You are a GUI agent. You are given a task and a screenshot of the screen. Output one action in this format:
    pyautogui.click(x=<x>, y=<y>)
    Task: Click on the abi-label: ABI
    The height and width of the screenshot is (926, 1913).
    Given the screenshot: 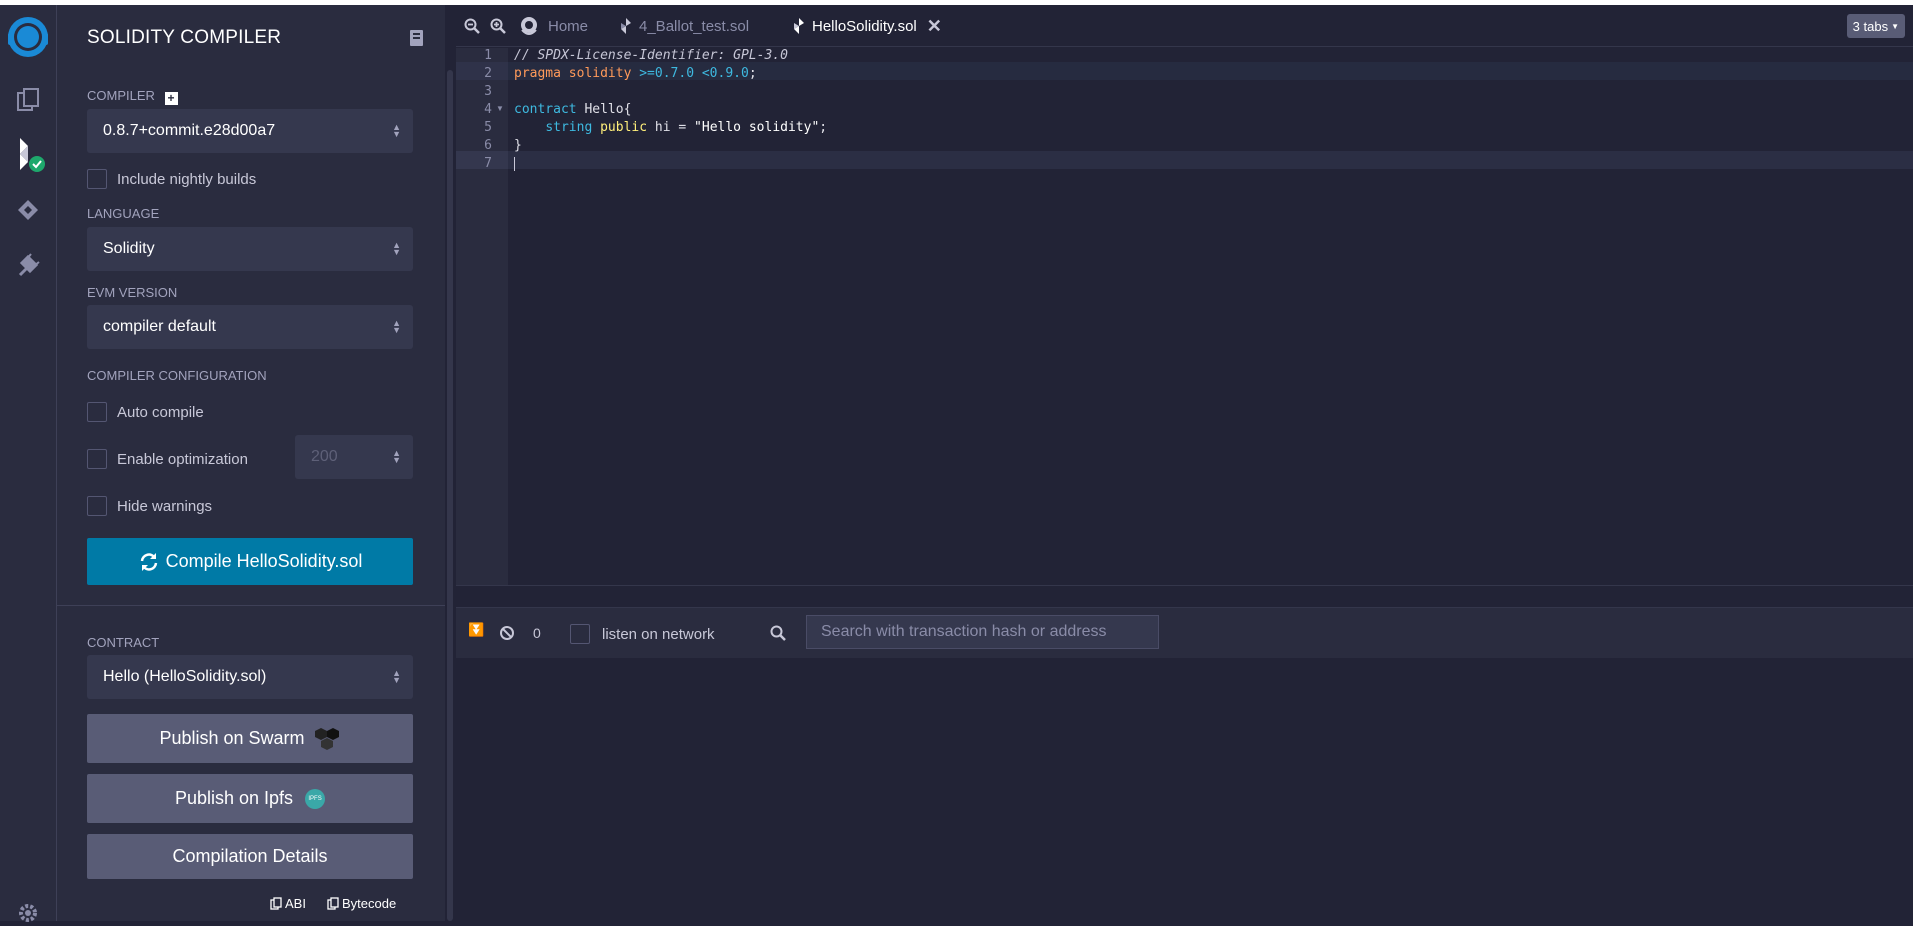 What is the action you would take?
    pyautogui.click(x=295, y=903)
    